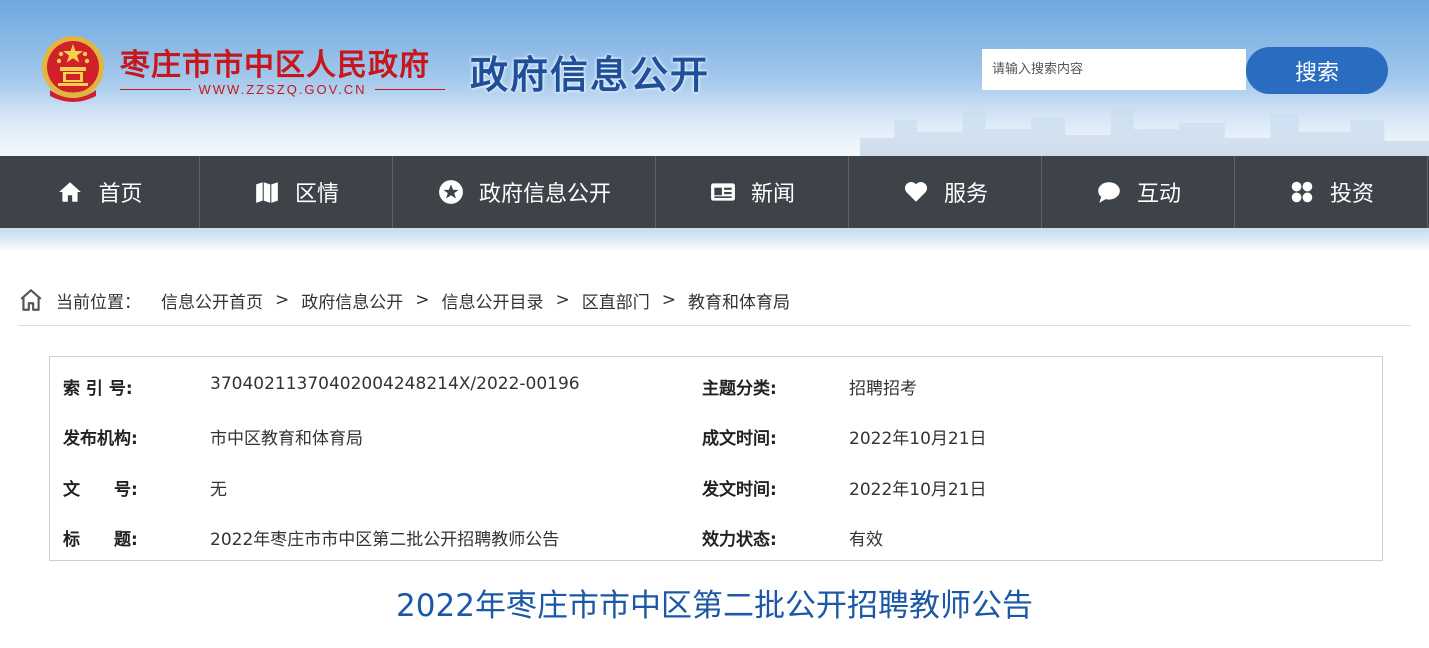 This screenshot has width=1429, height=648. I want to click on home-outline-icon, so click(31, 300).